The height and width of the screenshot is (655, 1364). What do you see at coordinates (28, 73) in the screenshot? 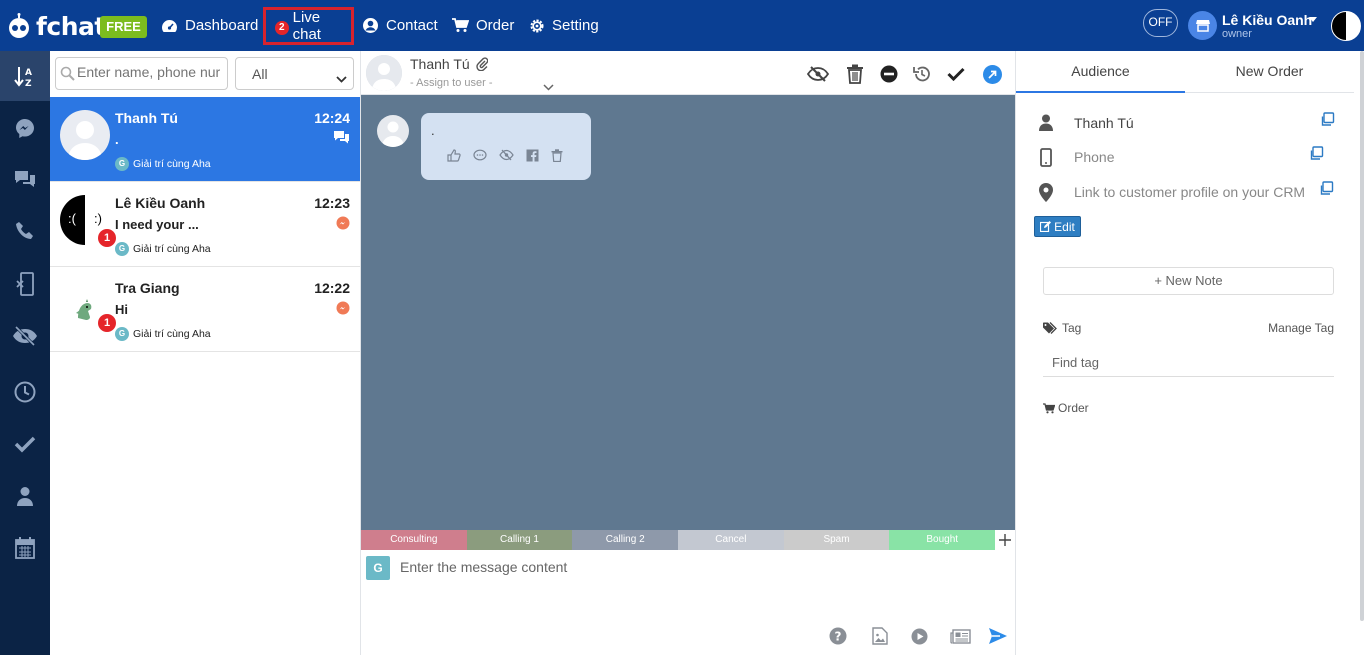
I see `svg-text: A` at bounding box center [28, 73].